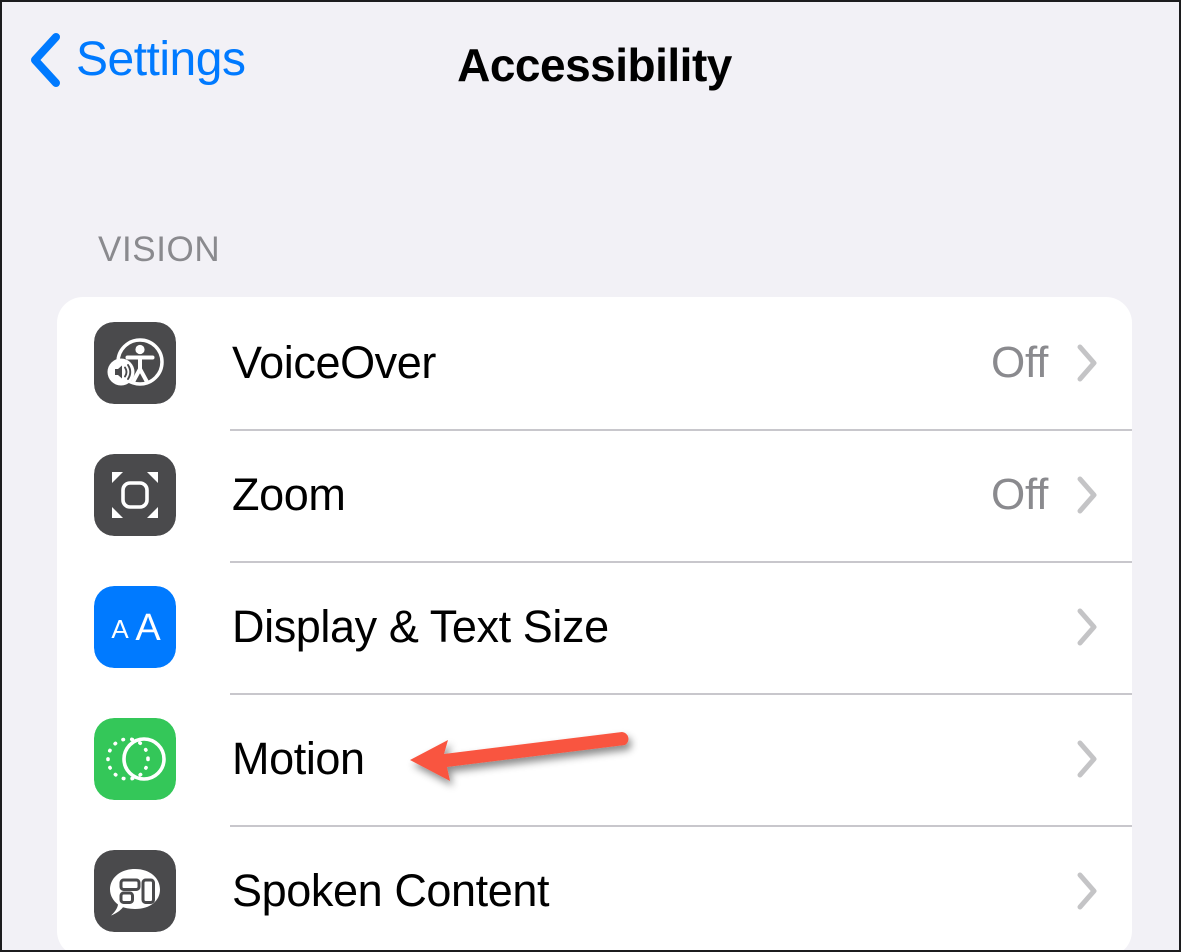 The image size is (1181, 952). What do you see at coordinates (289, 494) in the screenshot?
I see `settings-row-label: Zoom` at bounding box center [289, 494].